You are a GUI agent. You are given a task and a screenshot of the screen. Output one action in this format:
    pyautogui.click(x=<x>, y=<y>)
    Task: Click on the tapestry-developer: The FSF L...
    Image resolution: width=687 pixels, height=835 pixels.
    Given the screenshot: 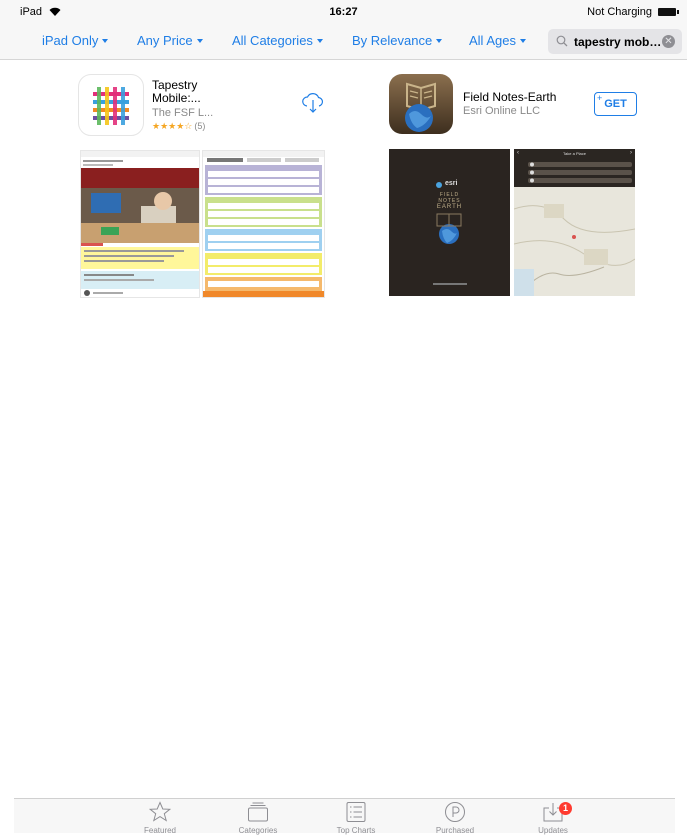 What is the action you would take?
    pyautogui.click(x=183, y=113)
    